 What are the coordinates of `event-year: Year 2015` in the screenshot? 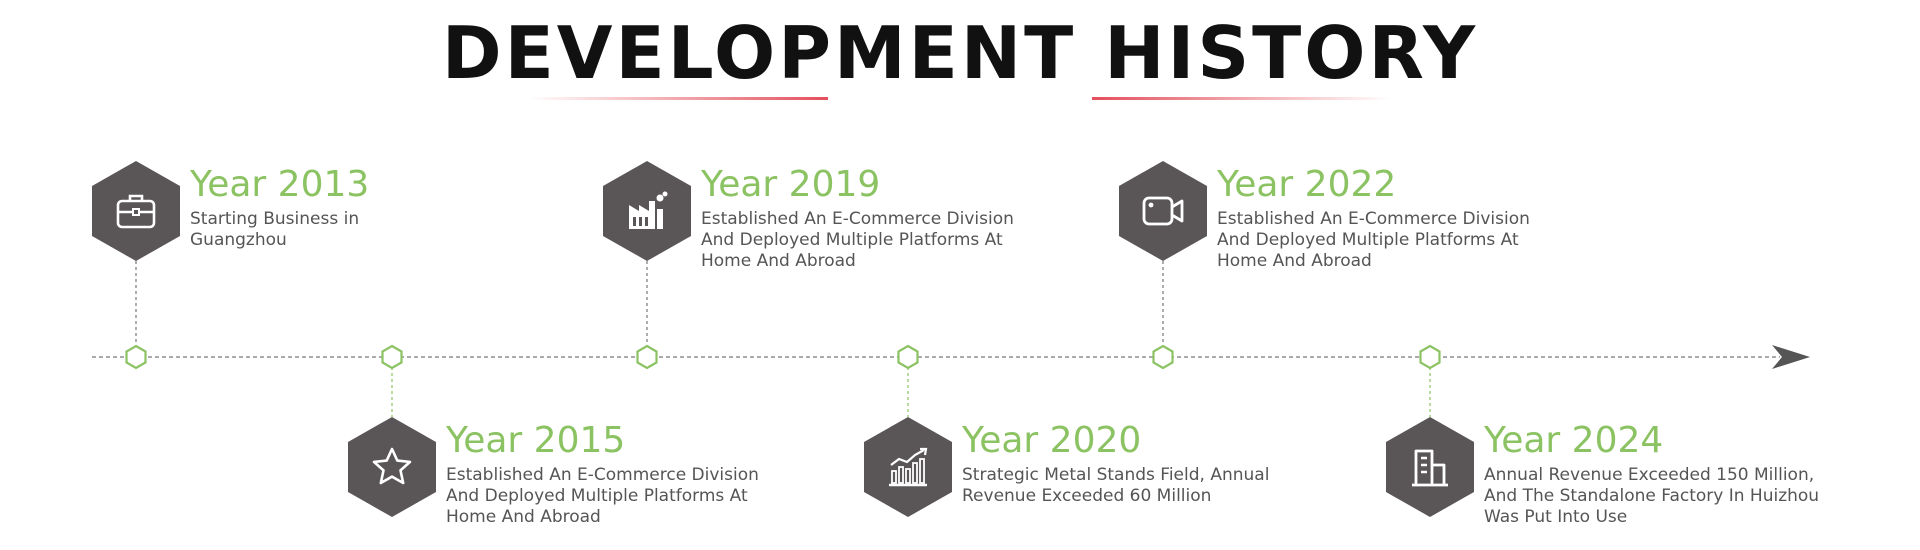 It's located at (536, 440).